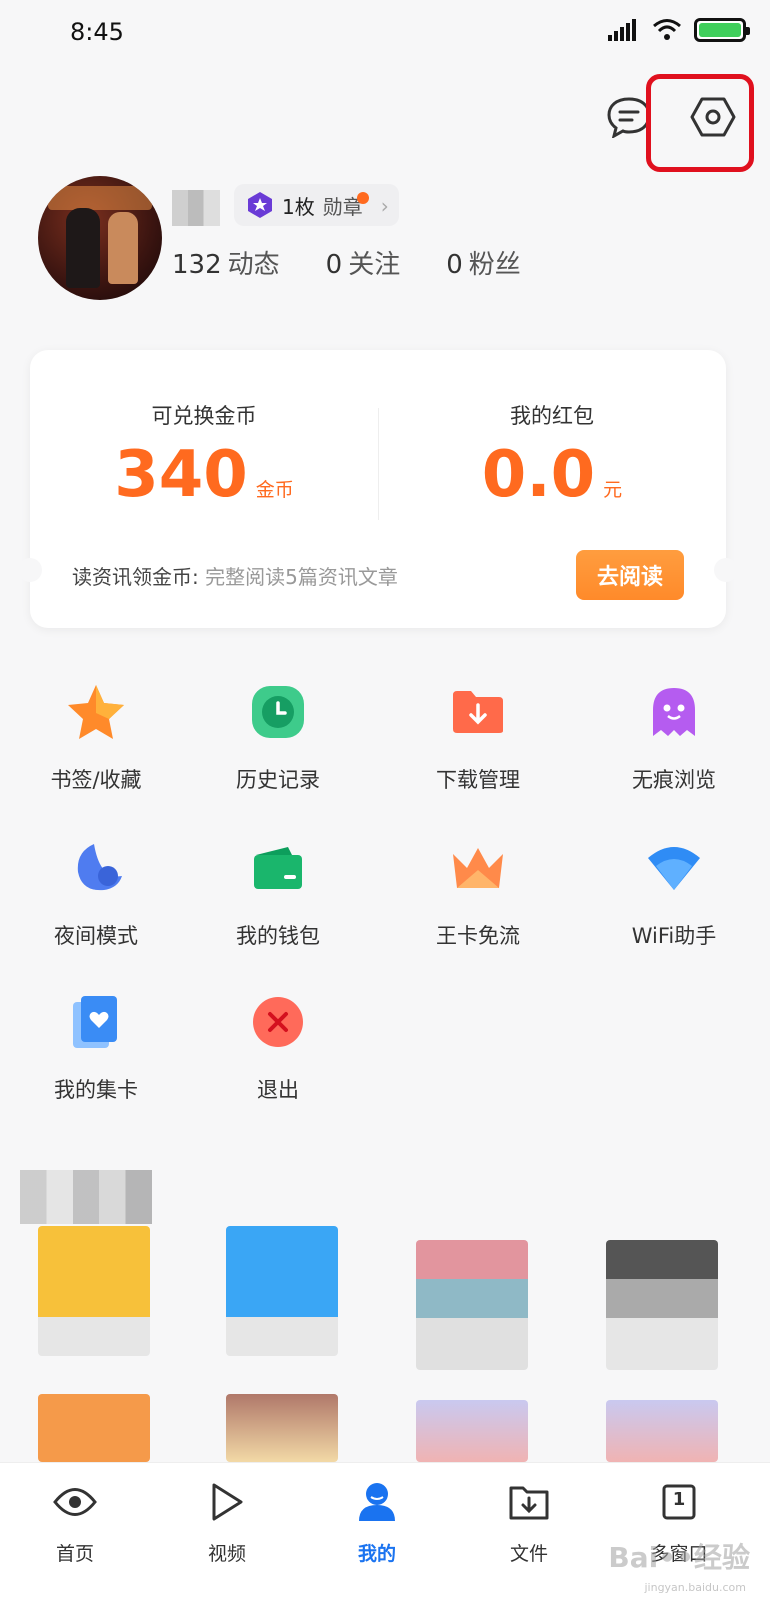 This screenshot has width=770, height=1600. What do you see at coordinates (695, 1587) in the screenshot?
I see `baidu-watermark-url: jingyan.baidu.com` at bounding box center [695, 1587].